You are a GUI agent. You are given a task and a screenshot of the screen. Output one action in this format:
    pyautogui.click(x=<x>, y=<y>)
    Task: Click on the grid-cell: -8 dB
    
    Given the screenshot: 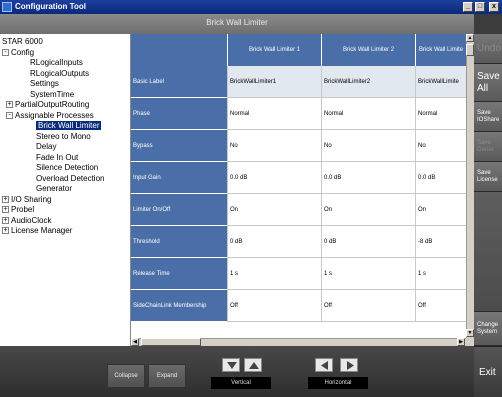 What is the action you would take?
    pyautogui.click(x=440, y=242)
    